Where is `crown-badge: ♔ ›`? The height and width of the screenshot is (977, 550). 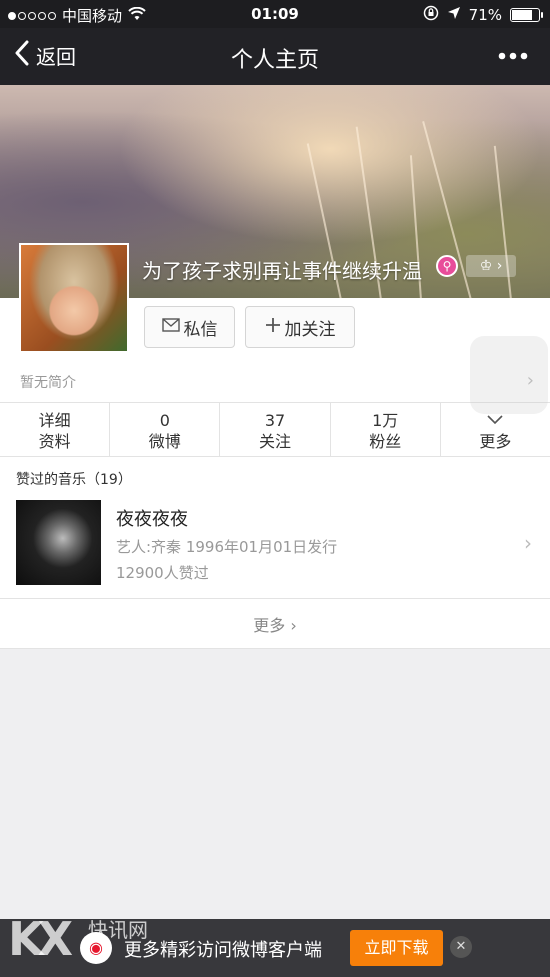
crown-badge: ♔ › is located at coordinates (491, 266).